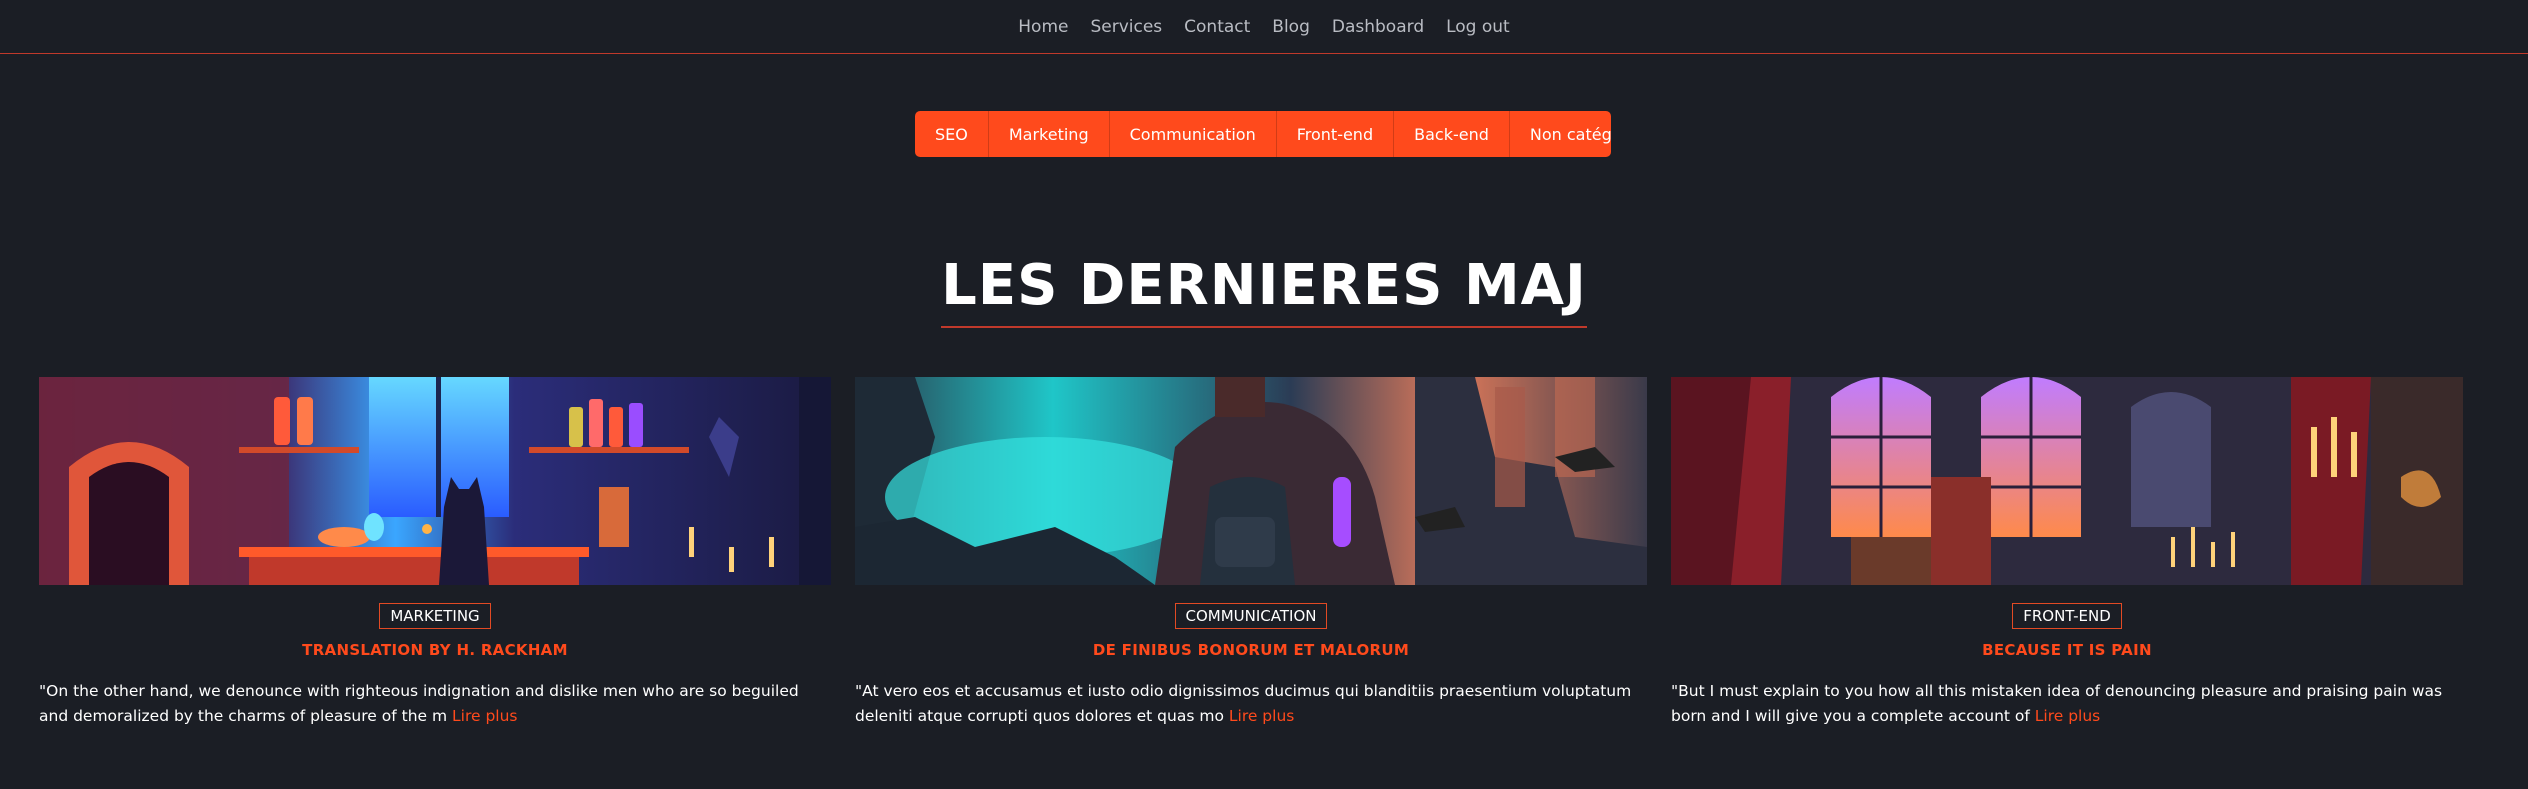 This screenshot has height=789, width=2528. What do you see at coordinates (1043, 27) in the screenshot?
I see `nav-home-link: Home` at bounding box center [1043, 27].